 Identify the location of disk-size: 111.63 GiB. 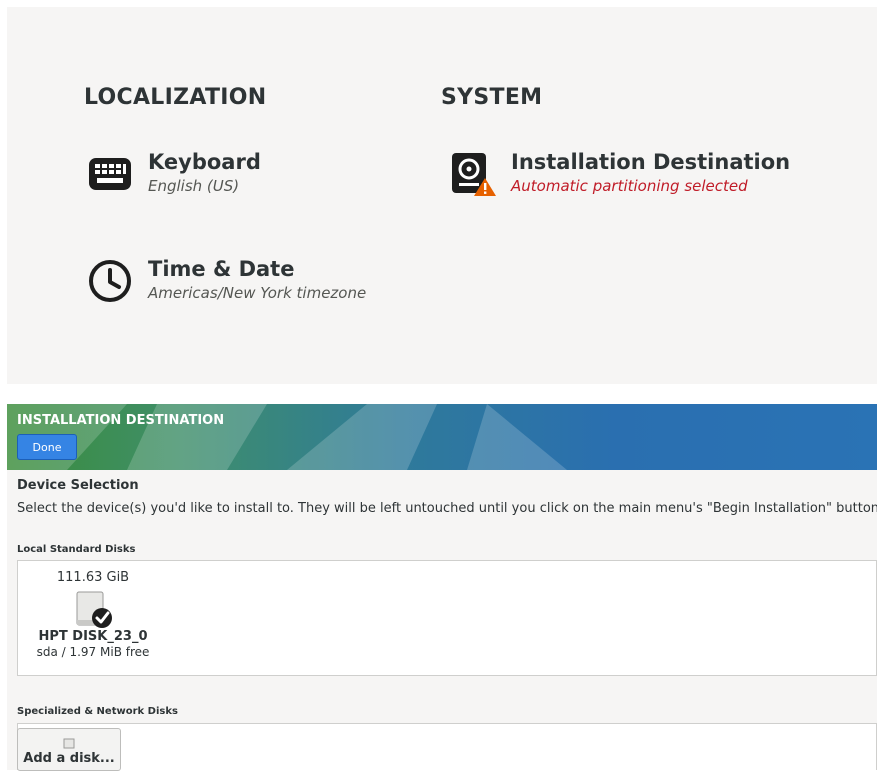
(93, 577).